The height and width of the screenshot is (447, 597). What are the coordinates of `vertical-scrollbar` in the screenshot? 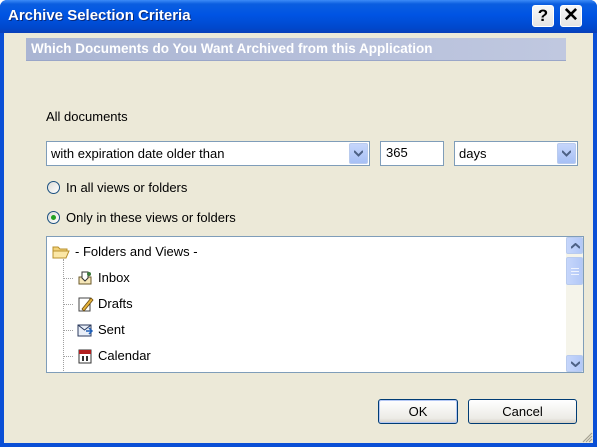 It's located at (574, 304).